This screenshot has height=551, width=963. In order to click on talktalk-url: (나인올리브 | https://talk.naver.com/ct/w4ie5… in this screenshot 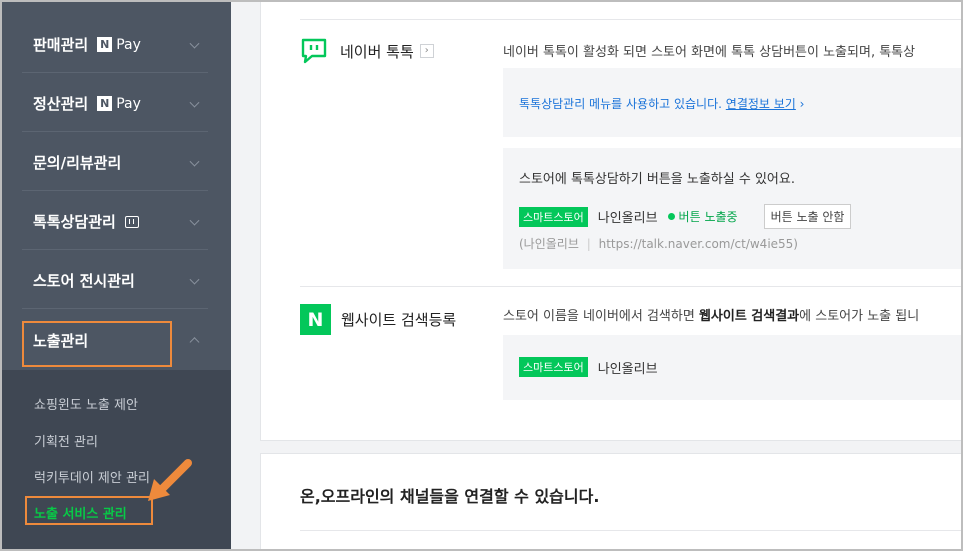, I will do `click(658, 244)`.